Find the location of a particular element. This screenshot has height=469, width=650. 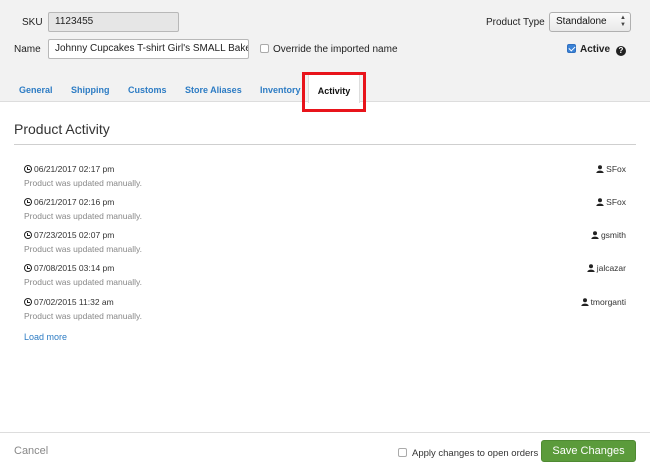

tab-inventory: Inventory is located at coordinates (280, 88).